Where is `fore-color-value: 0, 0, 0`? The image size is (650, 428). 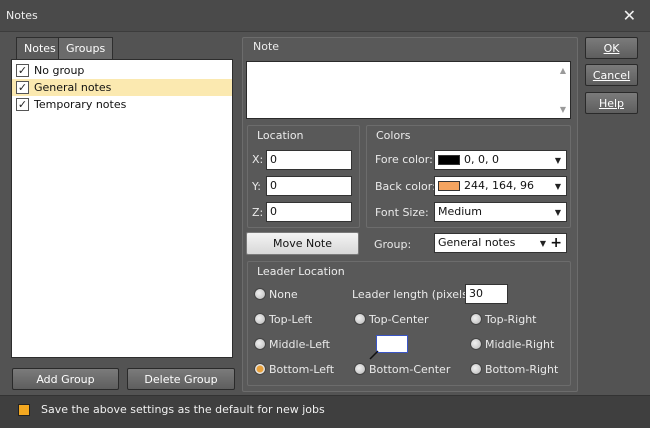
fore-color-value: 0, 0, 0 is located at coordinates (481, 159).